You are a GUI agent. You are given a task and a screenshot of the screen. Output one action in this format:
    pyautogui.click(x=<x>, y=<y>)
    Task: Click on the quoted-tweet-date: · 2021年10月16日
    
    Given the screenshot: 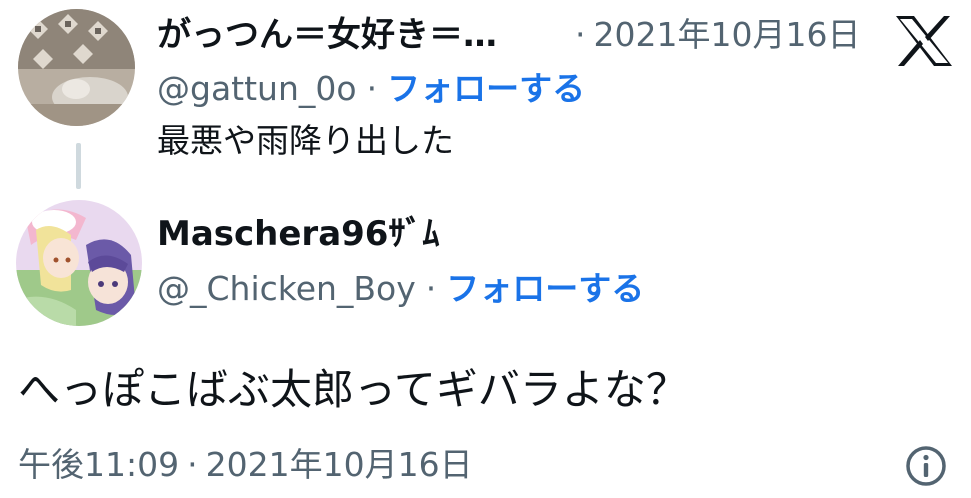 What is the action you would take?
    pyautogui.click(x=717, y=35)
    